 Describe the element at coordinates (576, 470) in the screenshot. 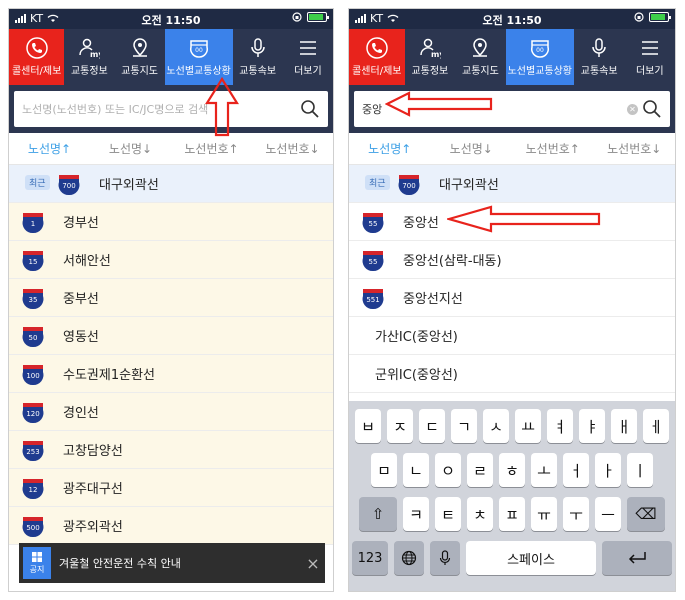

I see `keyboard-key: ㅓ` at that location.